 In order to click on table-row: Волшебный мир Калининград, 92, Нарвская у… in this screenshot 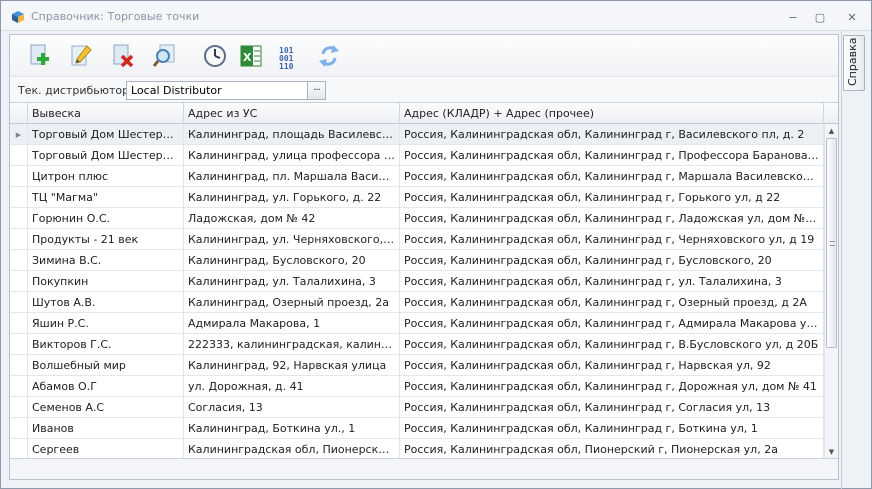, I will do `click(417, 365)`.